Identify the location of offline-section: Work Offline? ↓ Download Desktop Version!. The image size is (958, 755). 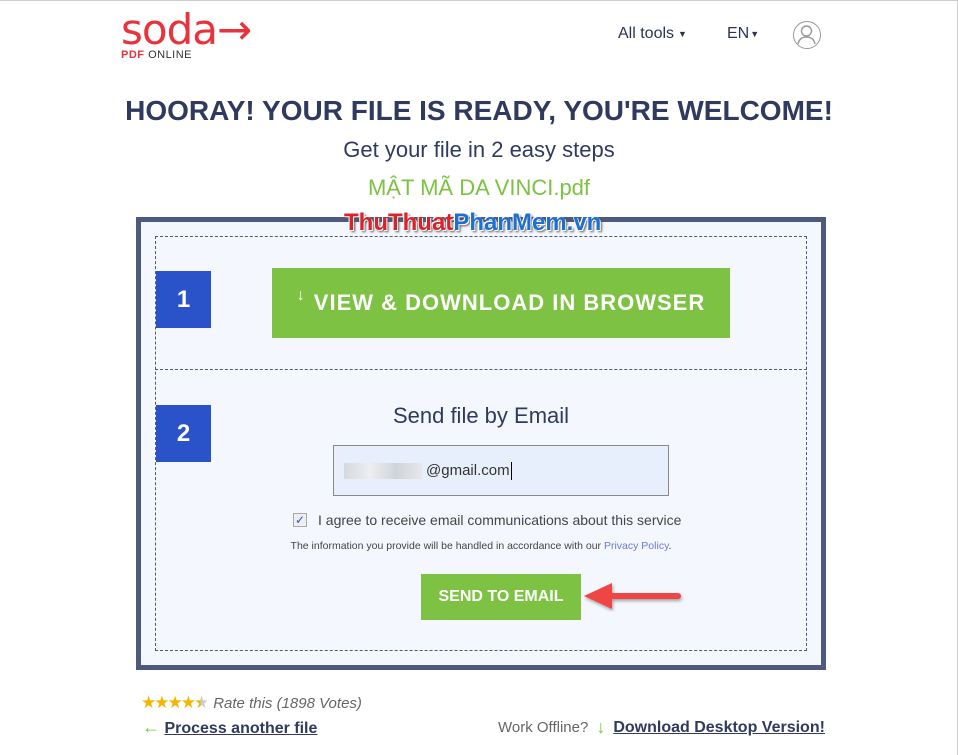
(661, 727).